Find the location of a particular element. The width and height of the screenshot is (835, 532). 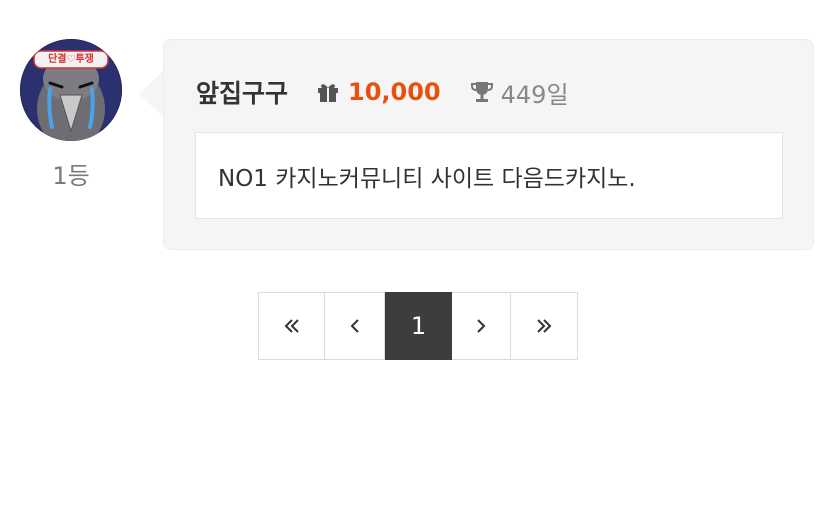

prev-page-button is located at coordinates (355, 326).